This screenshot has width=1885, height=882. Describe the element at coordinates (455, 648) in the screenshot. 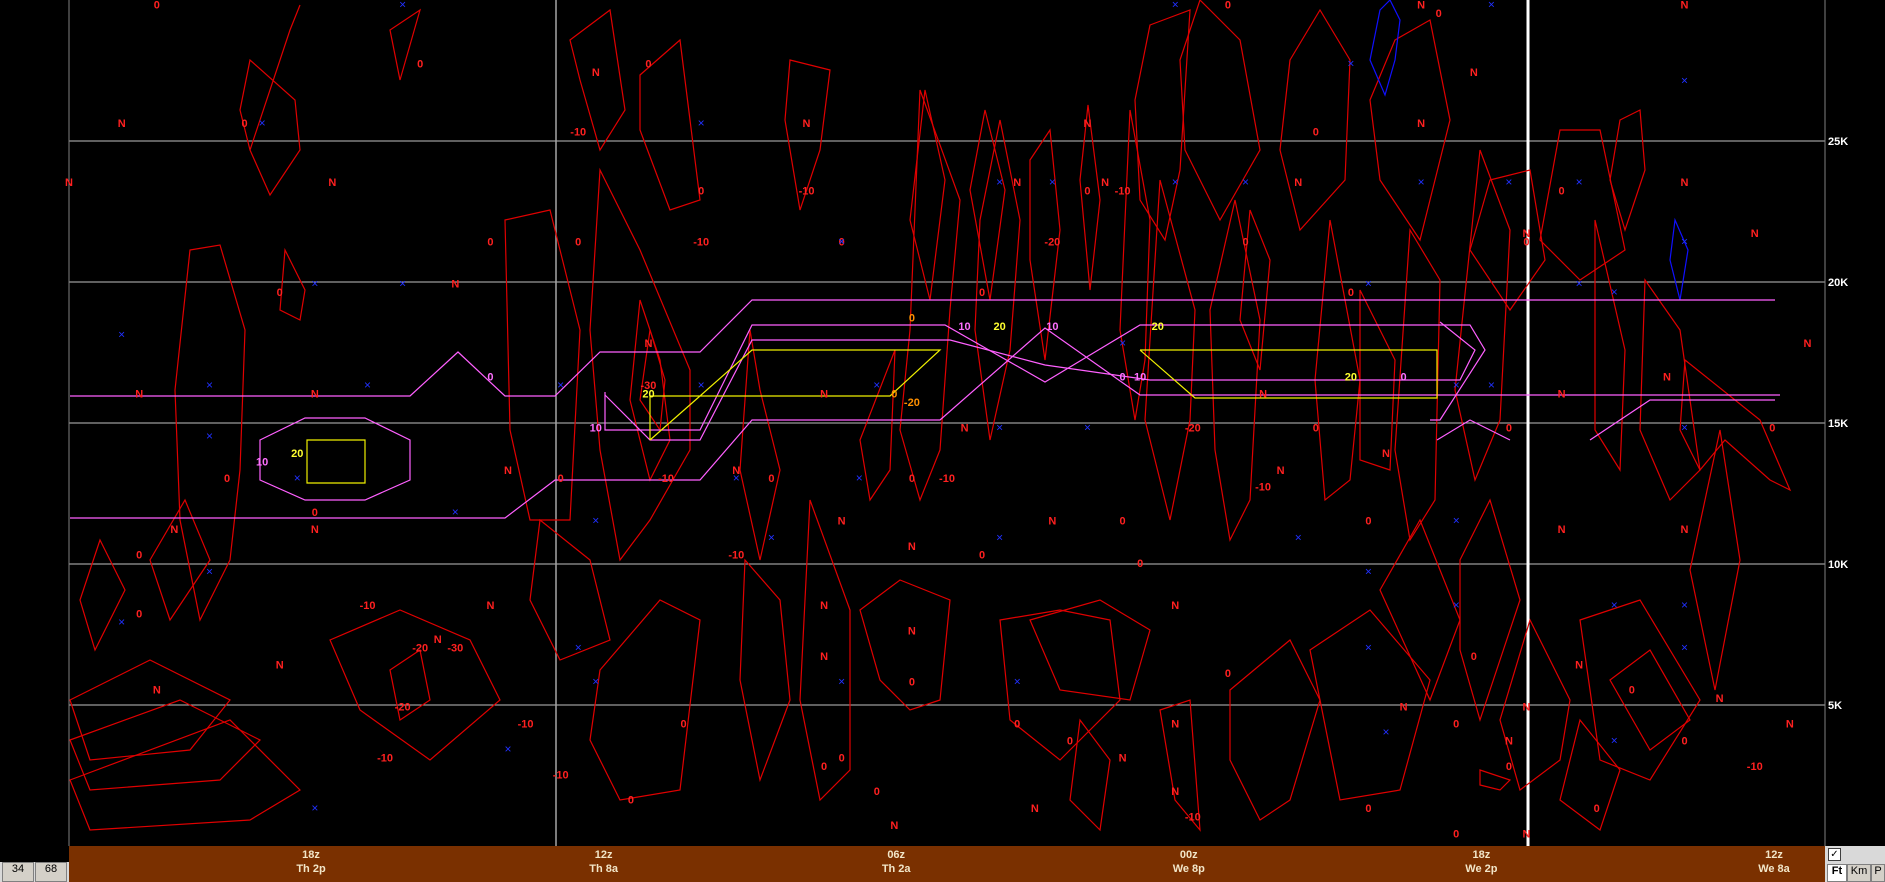

I see `temperature-label: -30` at that location.